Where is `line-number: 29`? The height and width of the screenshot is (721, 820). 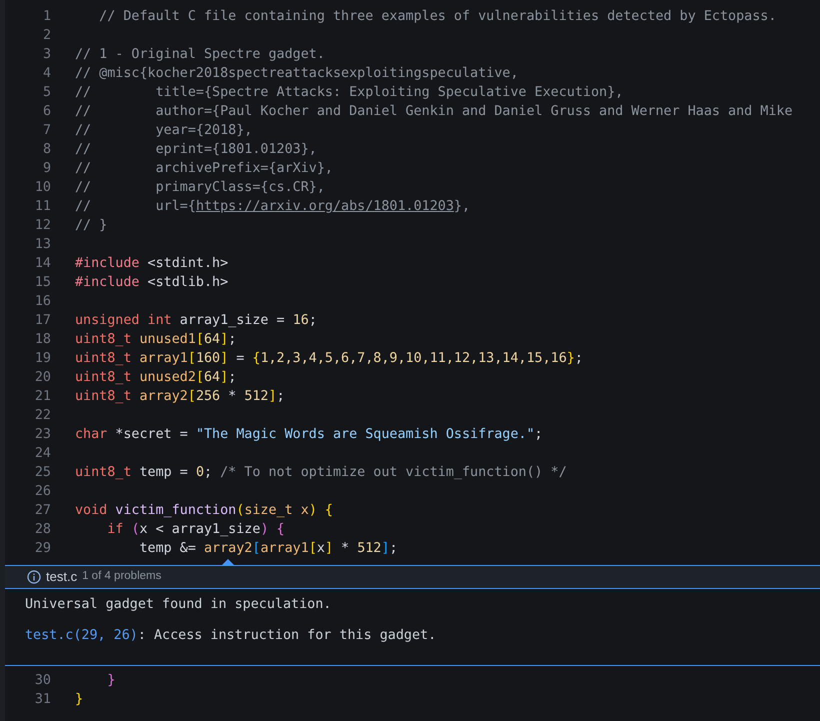 line-number: 29 is located at coordinates (42, 549).